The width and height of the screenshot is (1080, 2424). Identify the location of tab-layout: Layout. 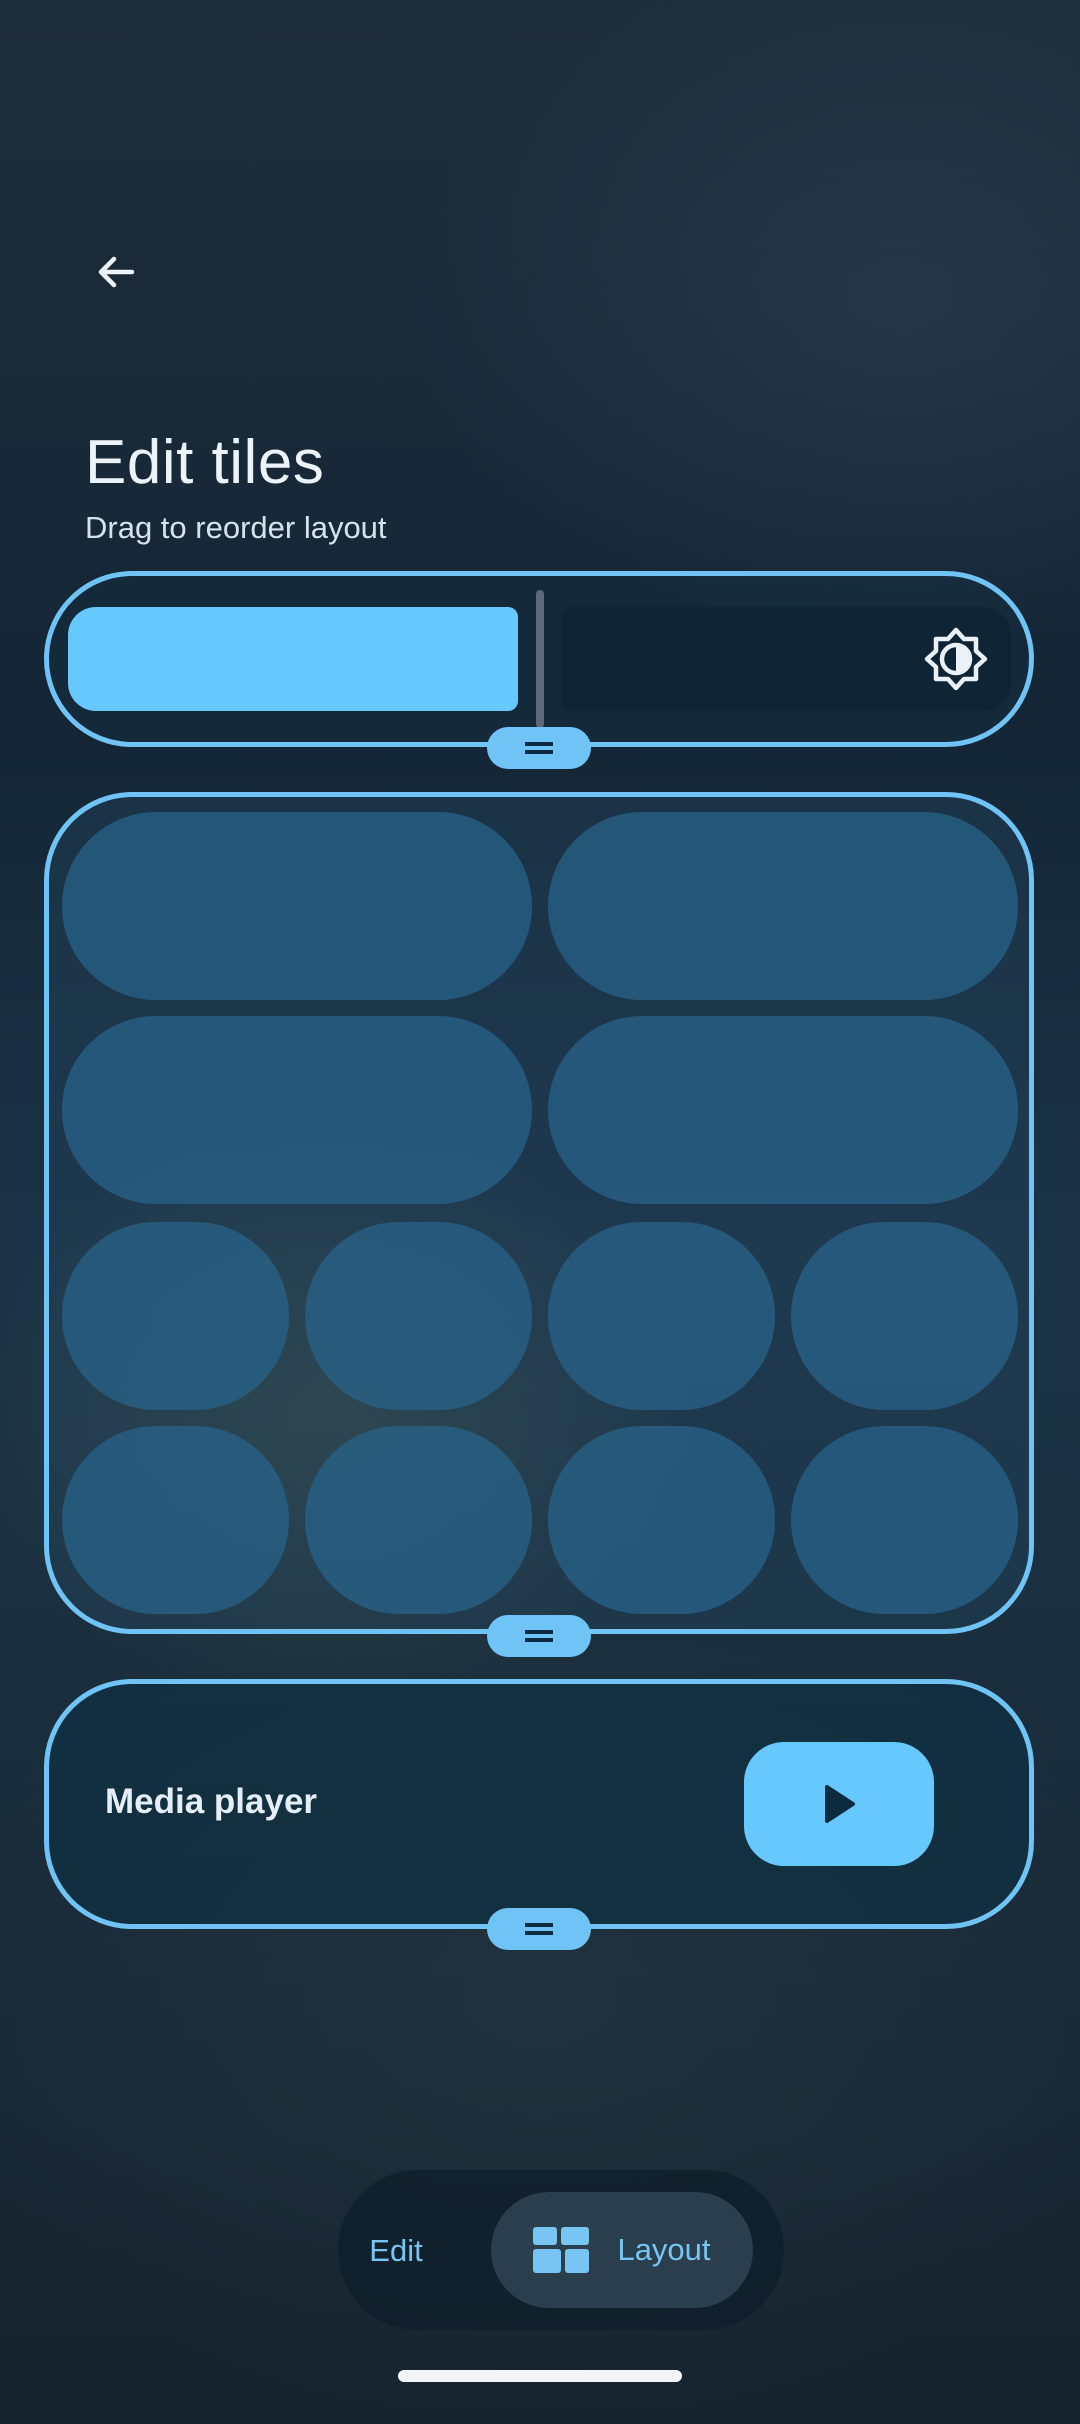
(622, 2250).